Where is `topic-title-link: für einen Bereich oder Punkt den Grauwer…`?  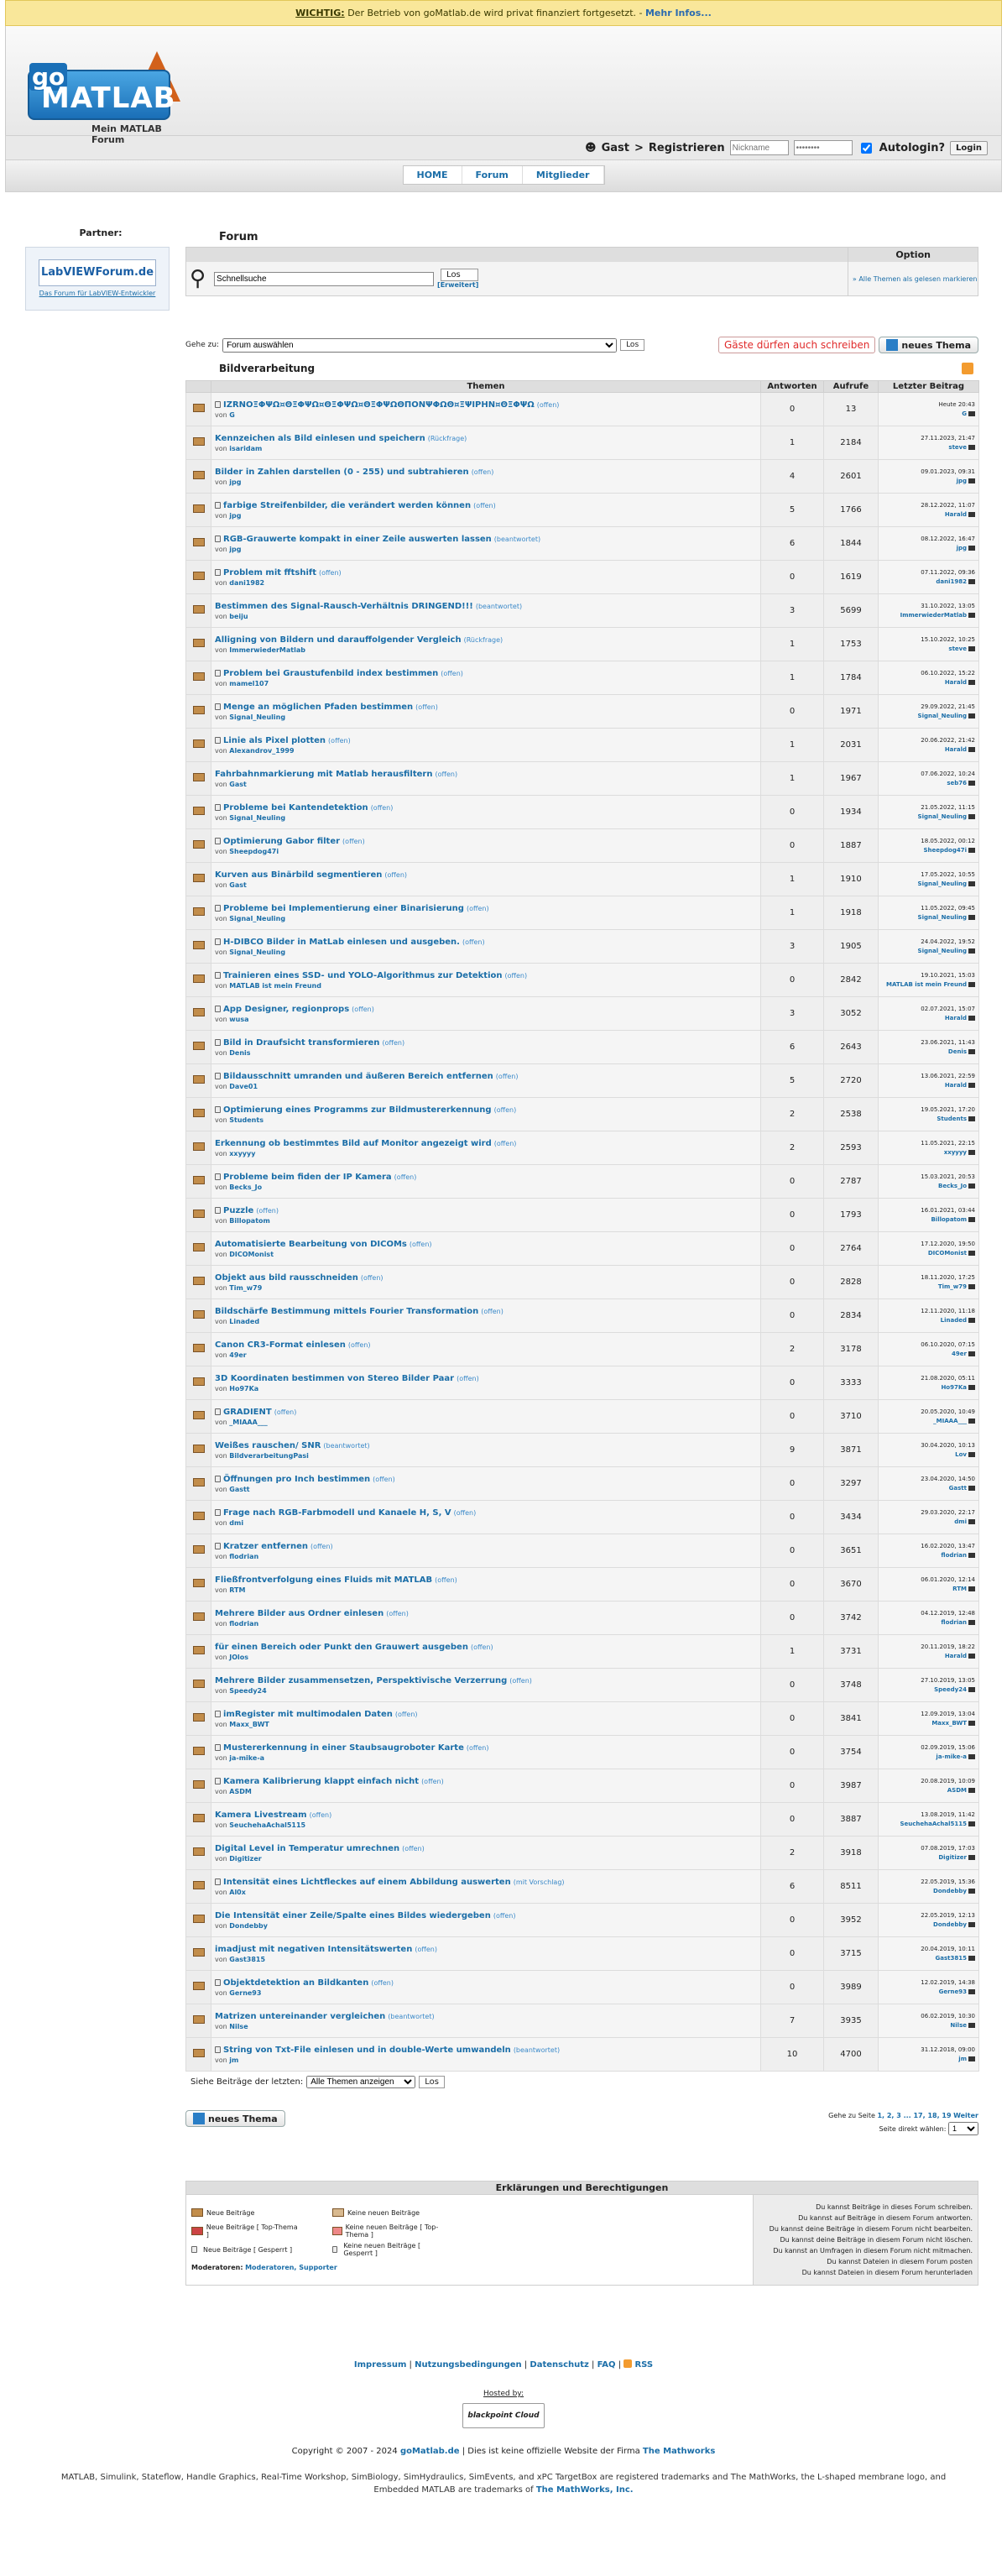
topic-title-link: für einen Bereich oder Punkt den Grauwer… is located at coordinates (341, 1647).